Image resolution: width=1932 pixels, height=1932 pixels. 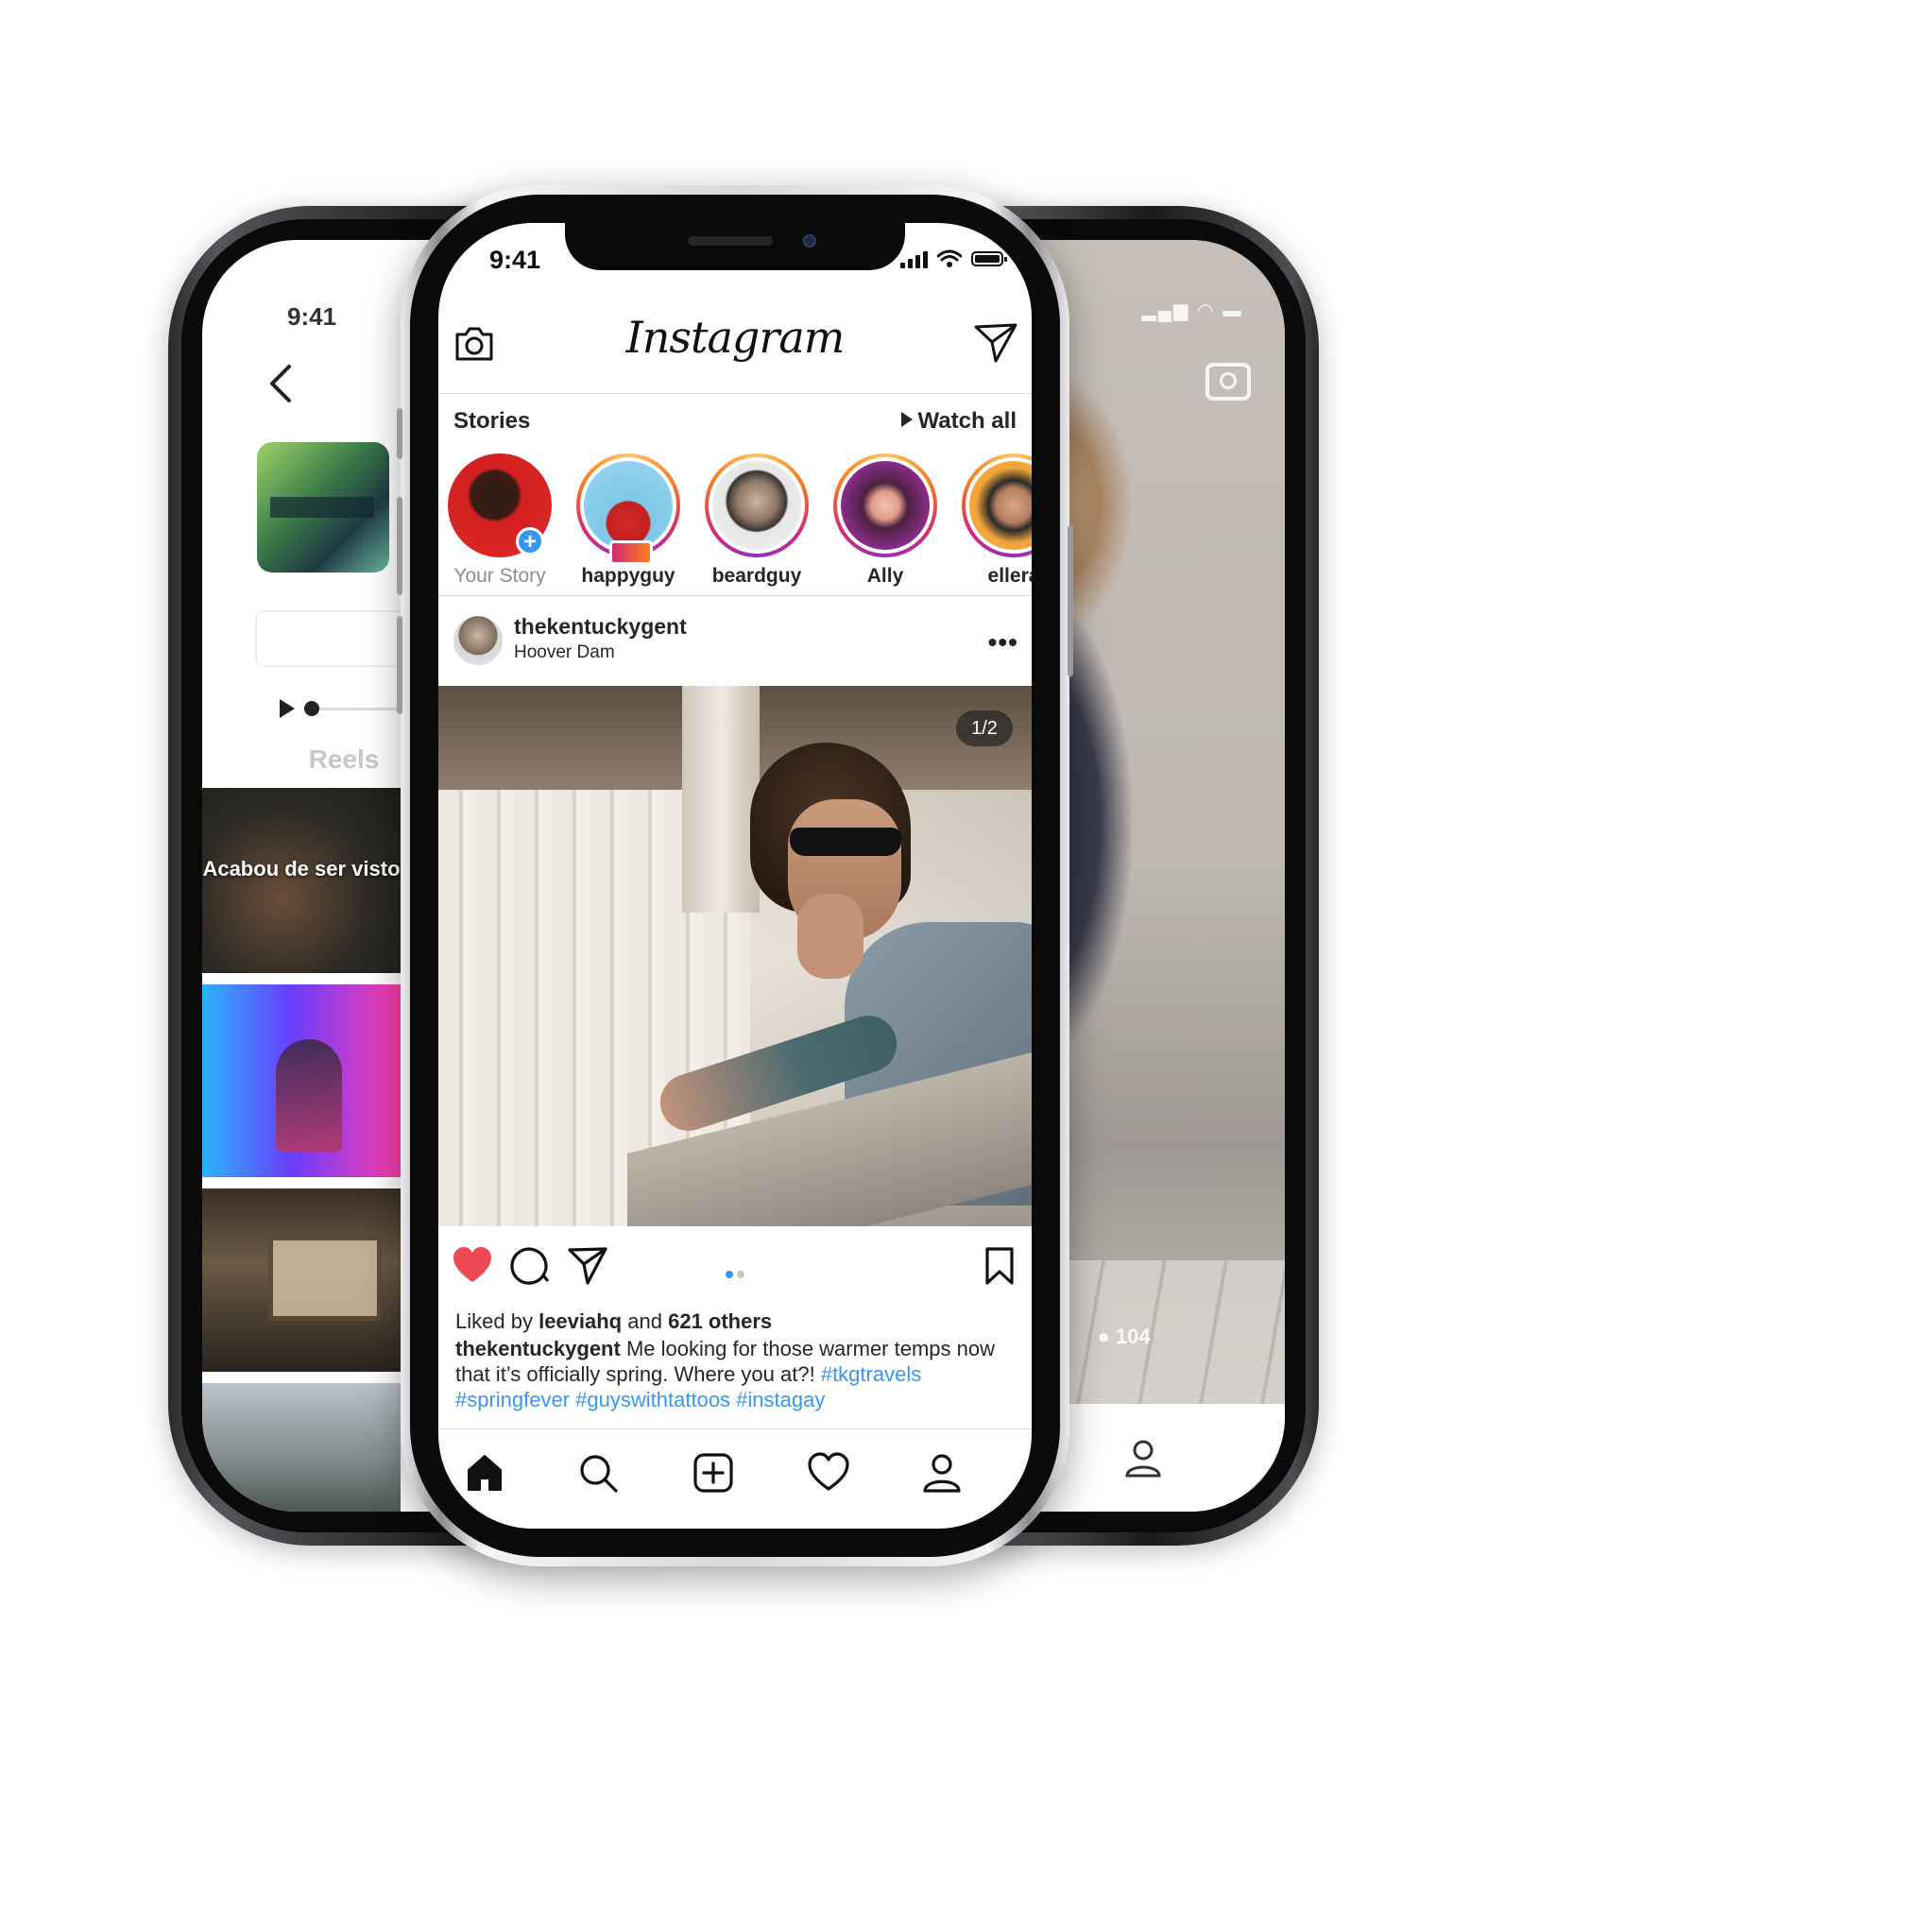 What do you see at coordinates (989, 258) in the screenshot?
I see `battery-icon` at bounding box center [989, 258].